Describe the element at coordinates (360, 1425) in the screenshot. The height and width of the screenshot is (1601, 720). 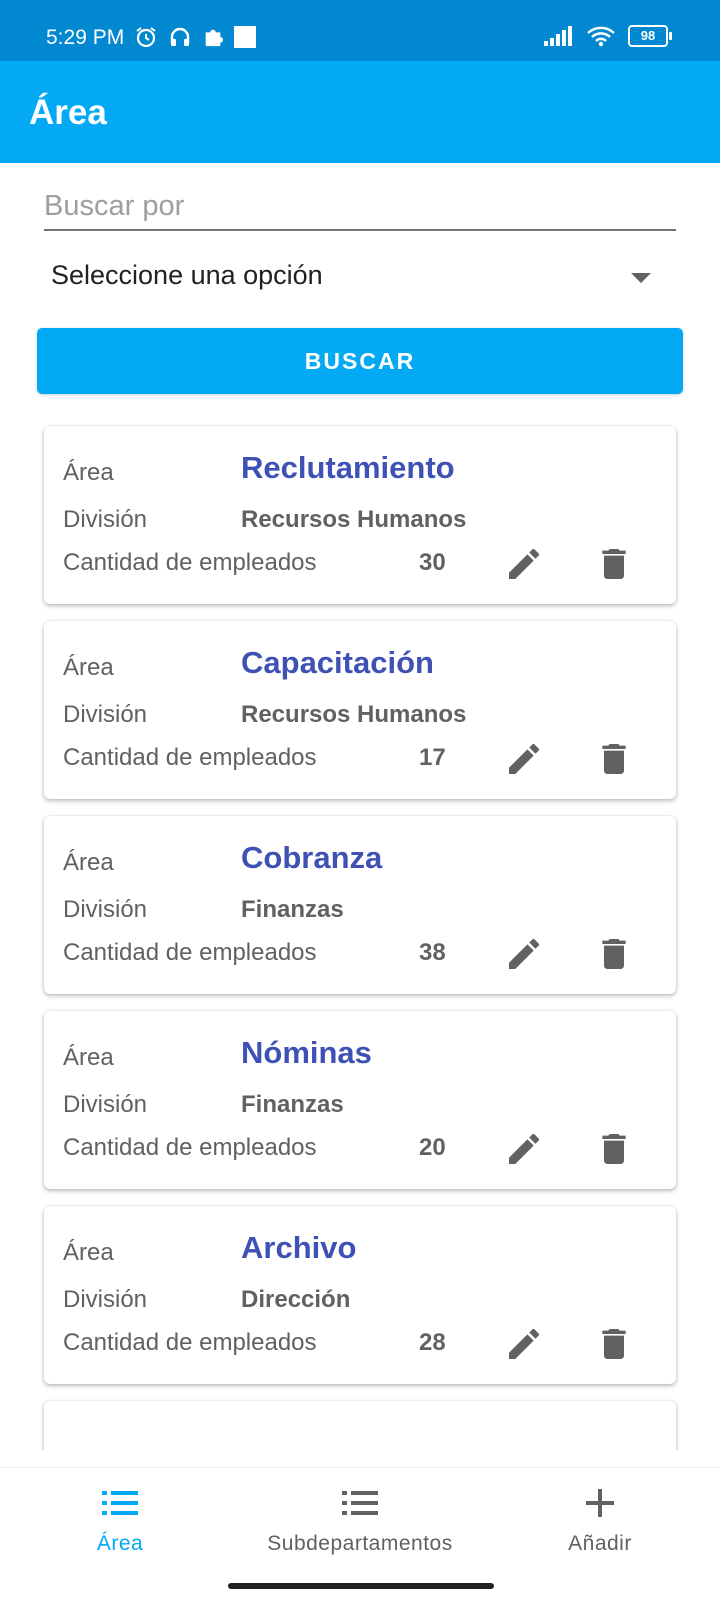
I see `area-card-partial` at that location.